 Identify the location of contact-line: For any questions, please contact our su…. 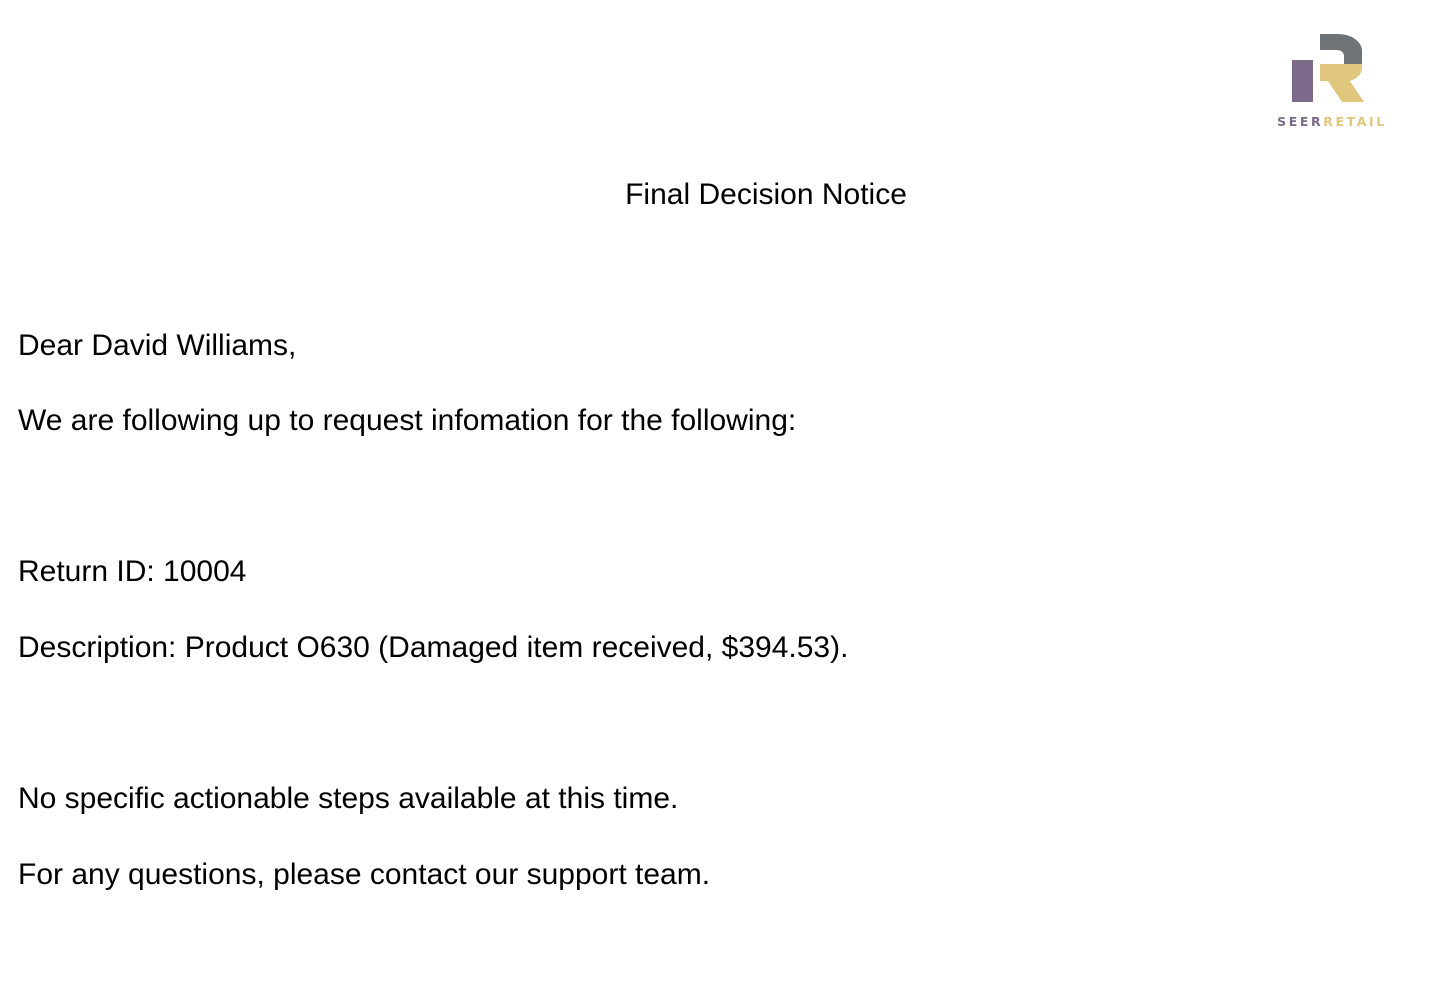
(364, 874).